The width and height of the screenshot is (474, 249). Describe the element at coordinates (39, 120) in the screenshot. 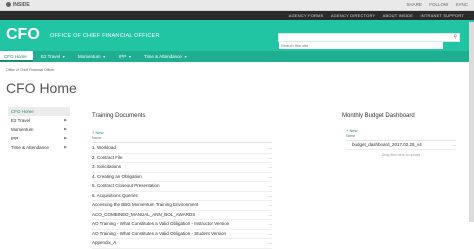

I see `leftnav-item-e2-travel: E2 Travel ▶` at that location.